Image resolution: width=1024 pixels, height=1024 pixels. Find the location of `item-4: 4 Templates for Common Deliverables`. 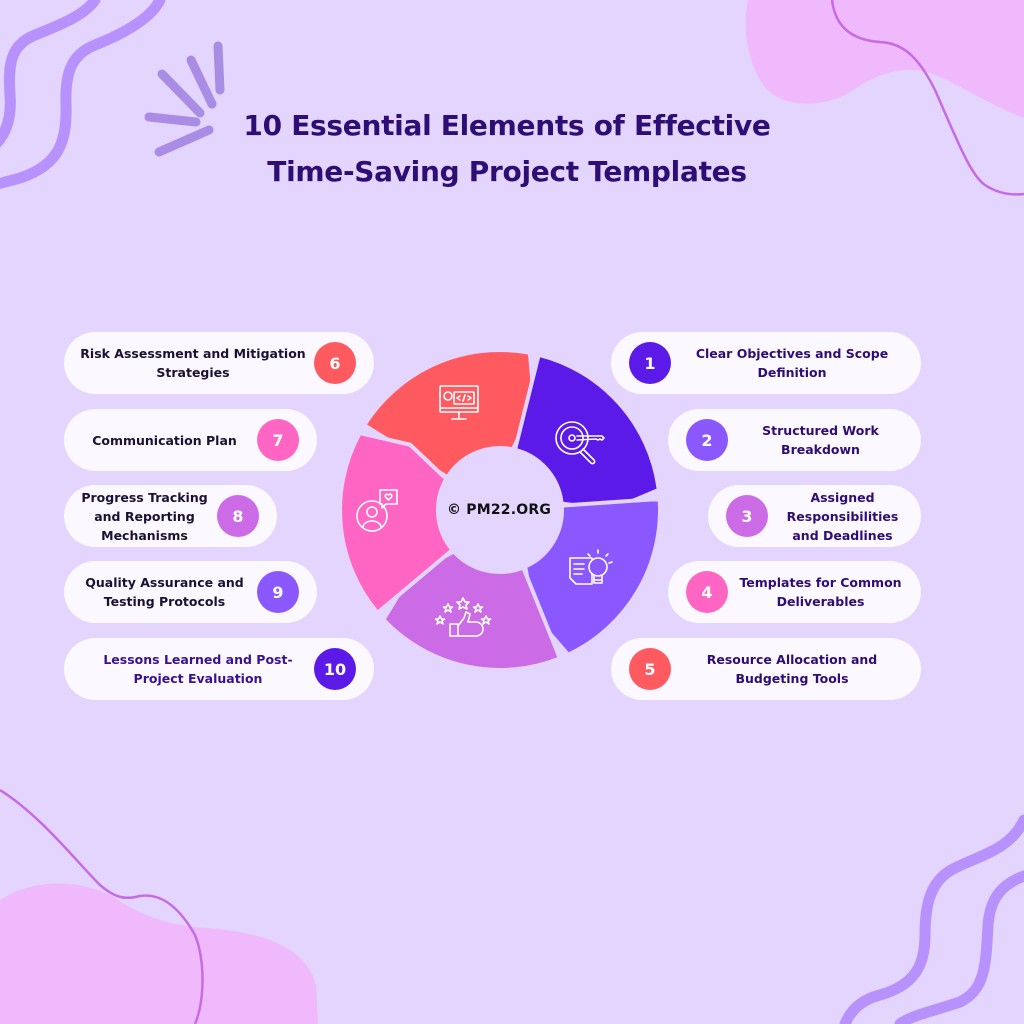

item-4: 4 Templates for Common Deliverables is located at coordinates (794, 592).